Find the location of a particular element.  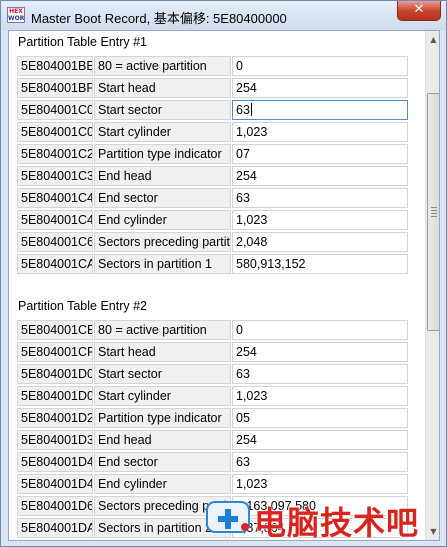

section-title: Partition Table Entry #1 is located at coordinates (83, 42).